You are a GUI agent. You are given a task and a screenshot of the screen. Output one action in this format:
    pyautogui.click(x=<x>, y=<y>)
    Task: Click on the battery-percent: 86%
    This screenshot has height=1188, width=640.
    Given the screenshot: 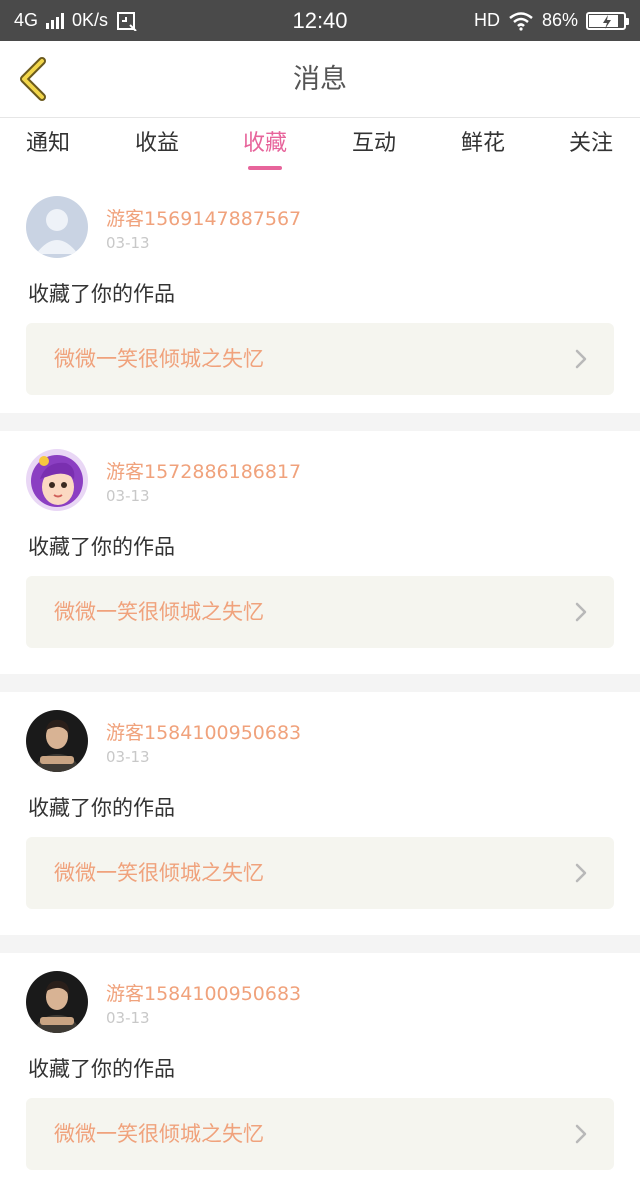 What is the action you would take?
    pyautogui.click(x=559, y=20)
    